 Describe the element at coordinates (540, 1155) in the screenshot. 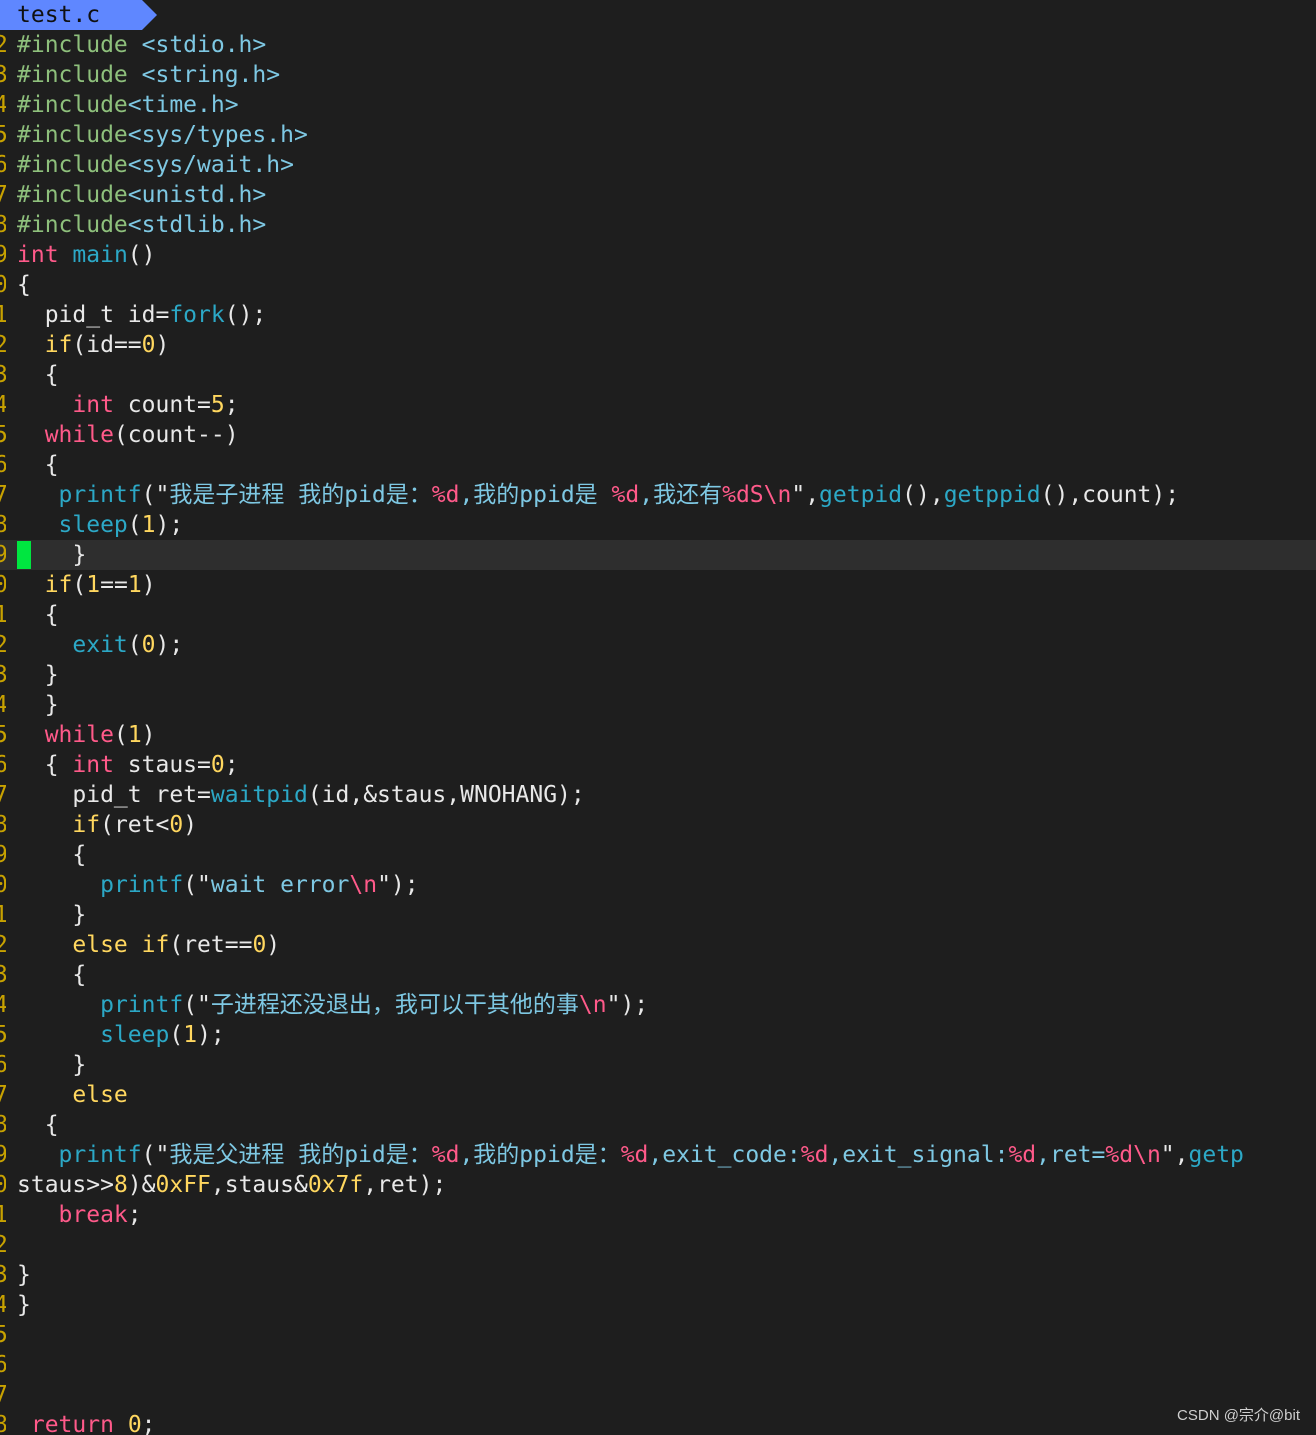

I see `code-token: ,我的ppid是：` at that location.